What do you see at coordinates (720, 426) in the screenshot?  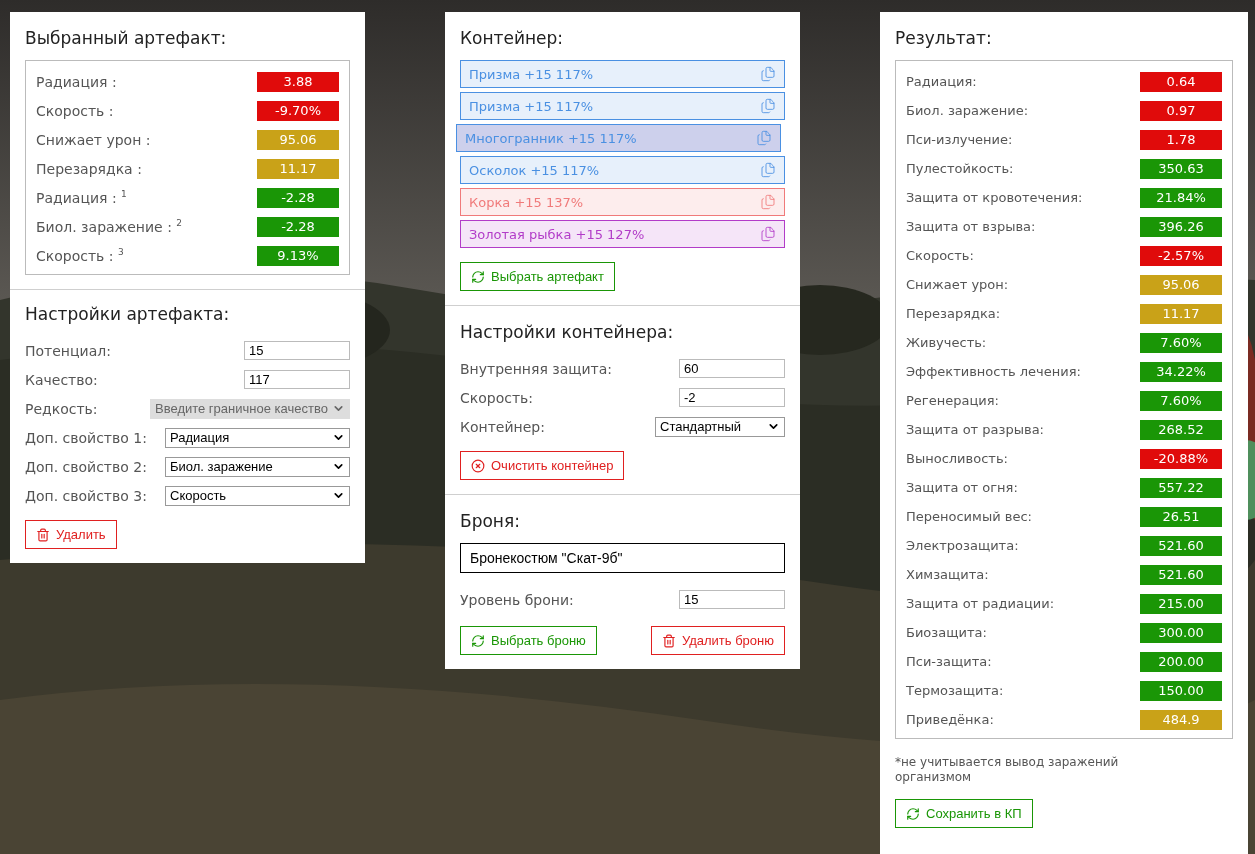 I see `select-field: Стандартный` at bounding box center [720, 426].